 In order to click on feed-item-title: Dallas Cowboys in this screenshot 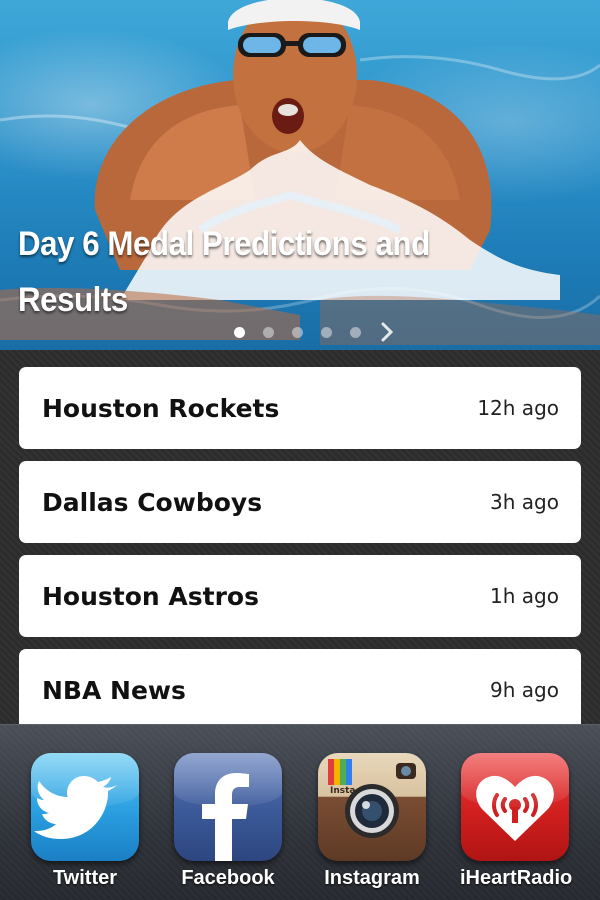, I will do `click(152, 502)`.